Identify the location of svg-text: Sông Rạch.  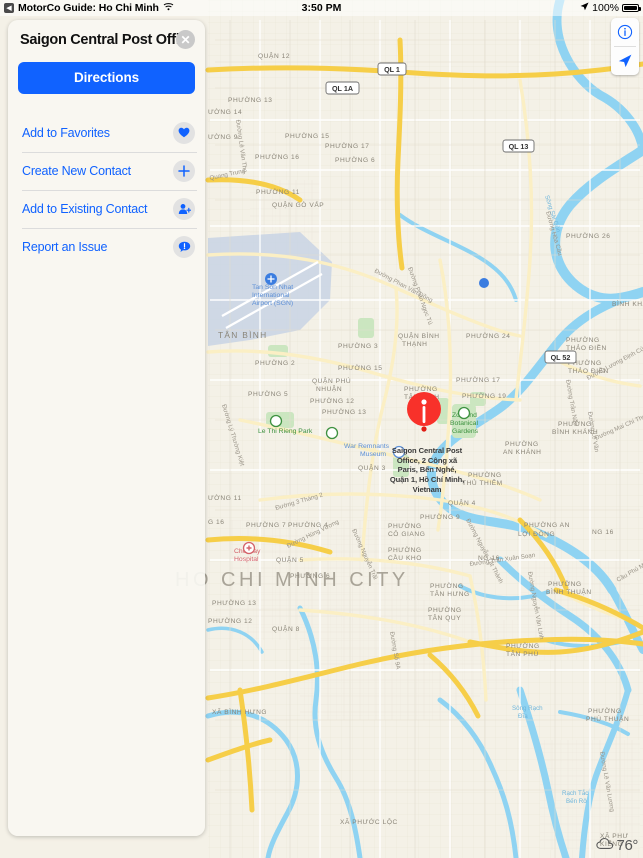
(527, 708).